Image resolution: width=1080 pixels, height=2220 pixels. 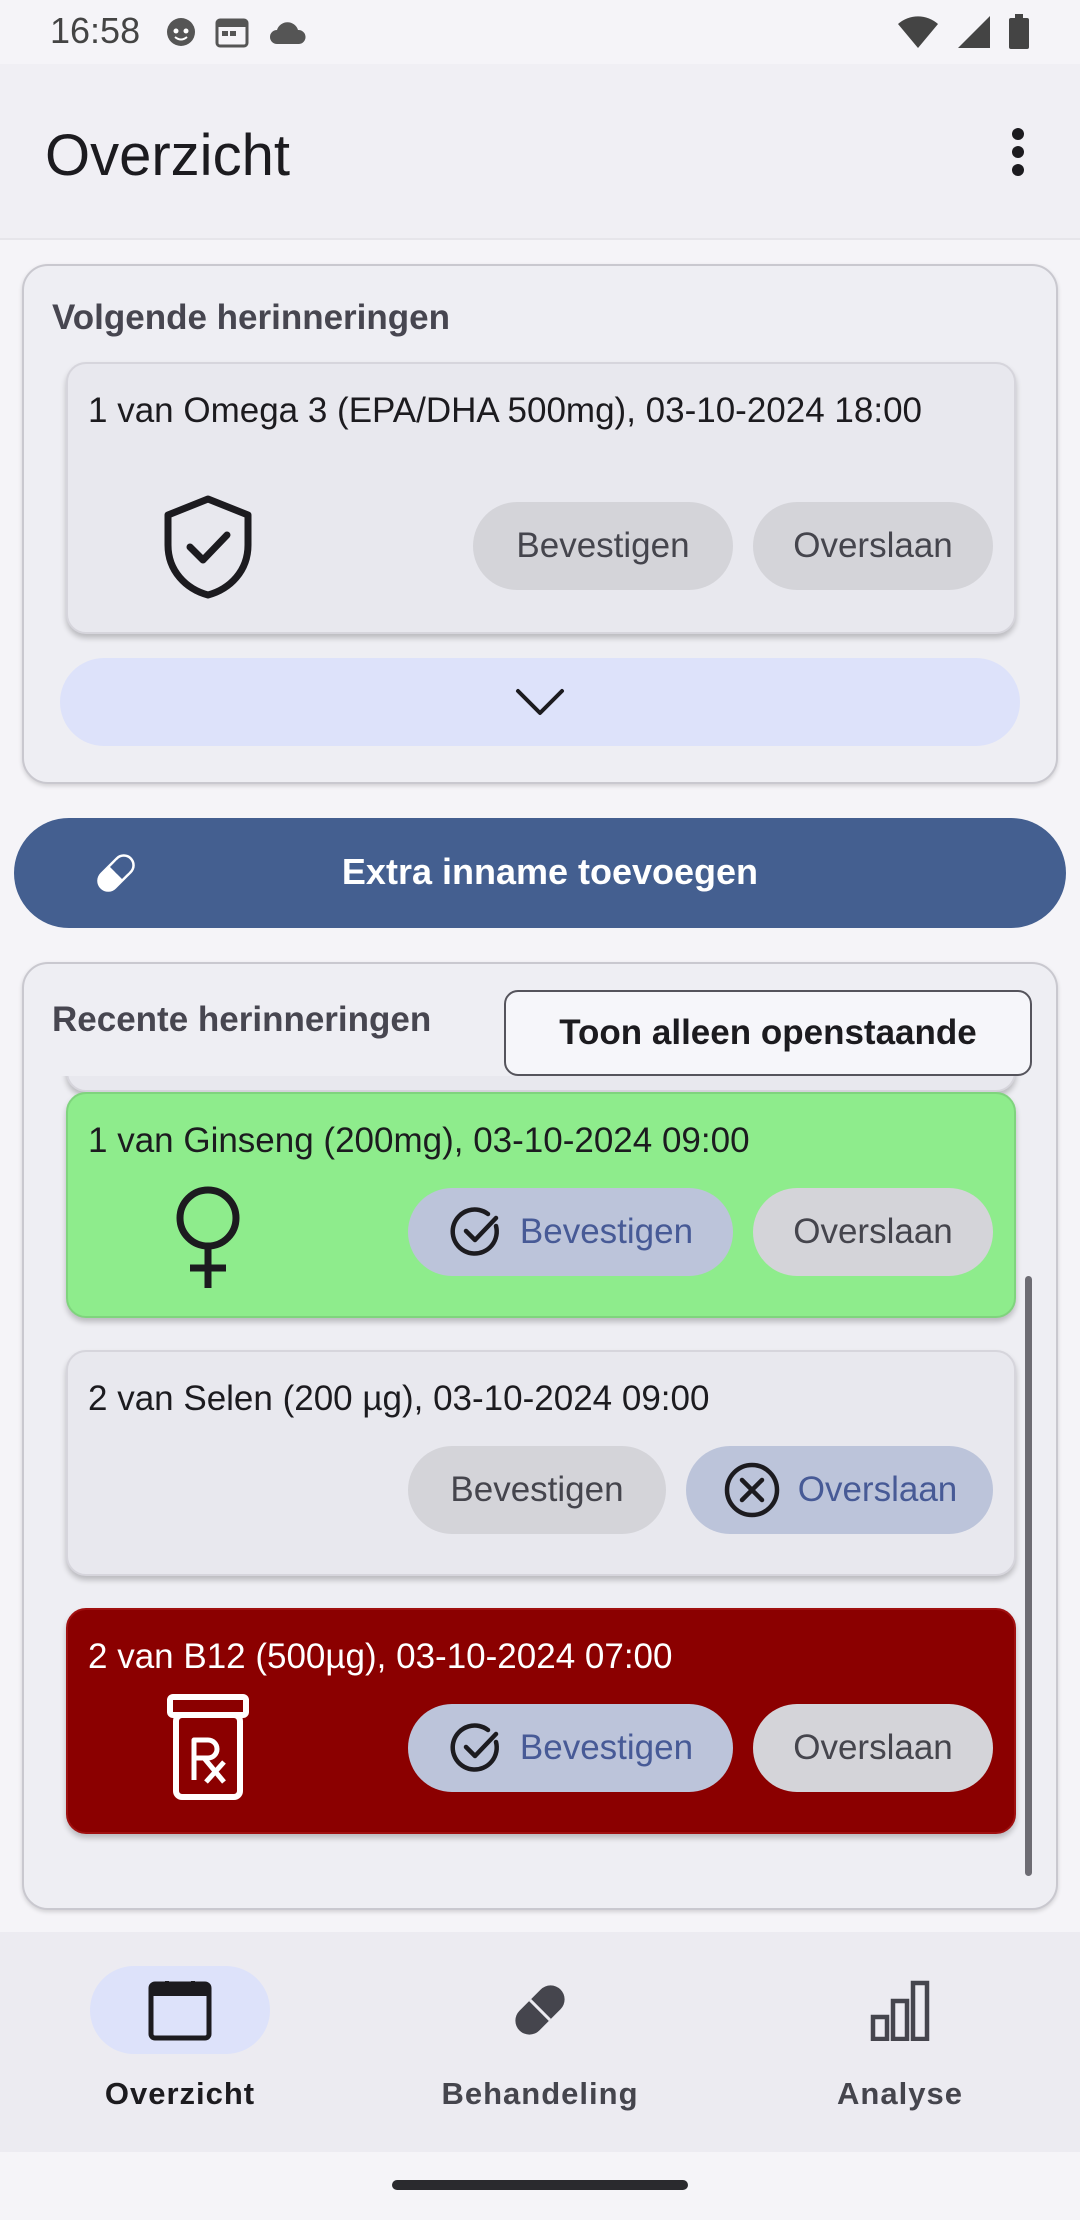 I want to click on page-title: Overzicht, so click(x=167, y=155).